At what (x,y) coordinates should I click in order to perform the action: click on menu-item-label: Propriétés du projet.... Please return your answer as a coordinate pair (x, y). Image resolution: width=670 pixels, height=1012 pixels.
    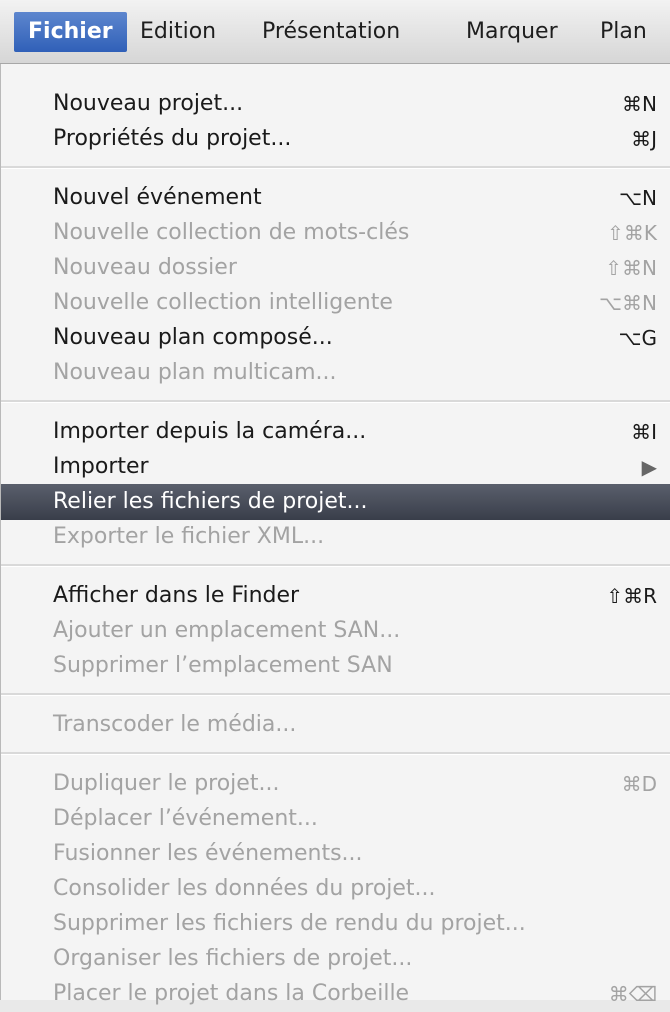
    Looking at the image, I should click on (172, 138).